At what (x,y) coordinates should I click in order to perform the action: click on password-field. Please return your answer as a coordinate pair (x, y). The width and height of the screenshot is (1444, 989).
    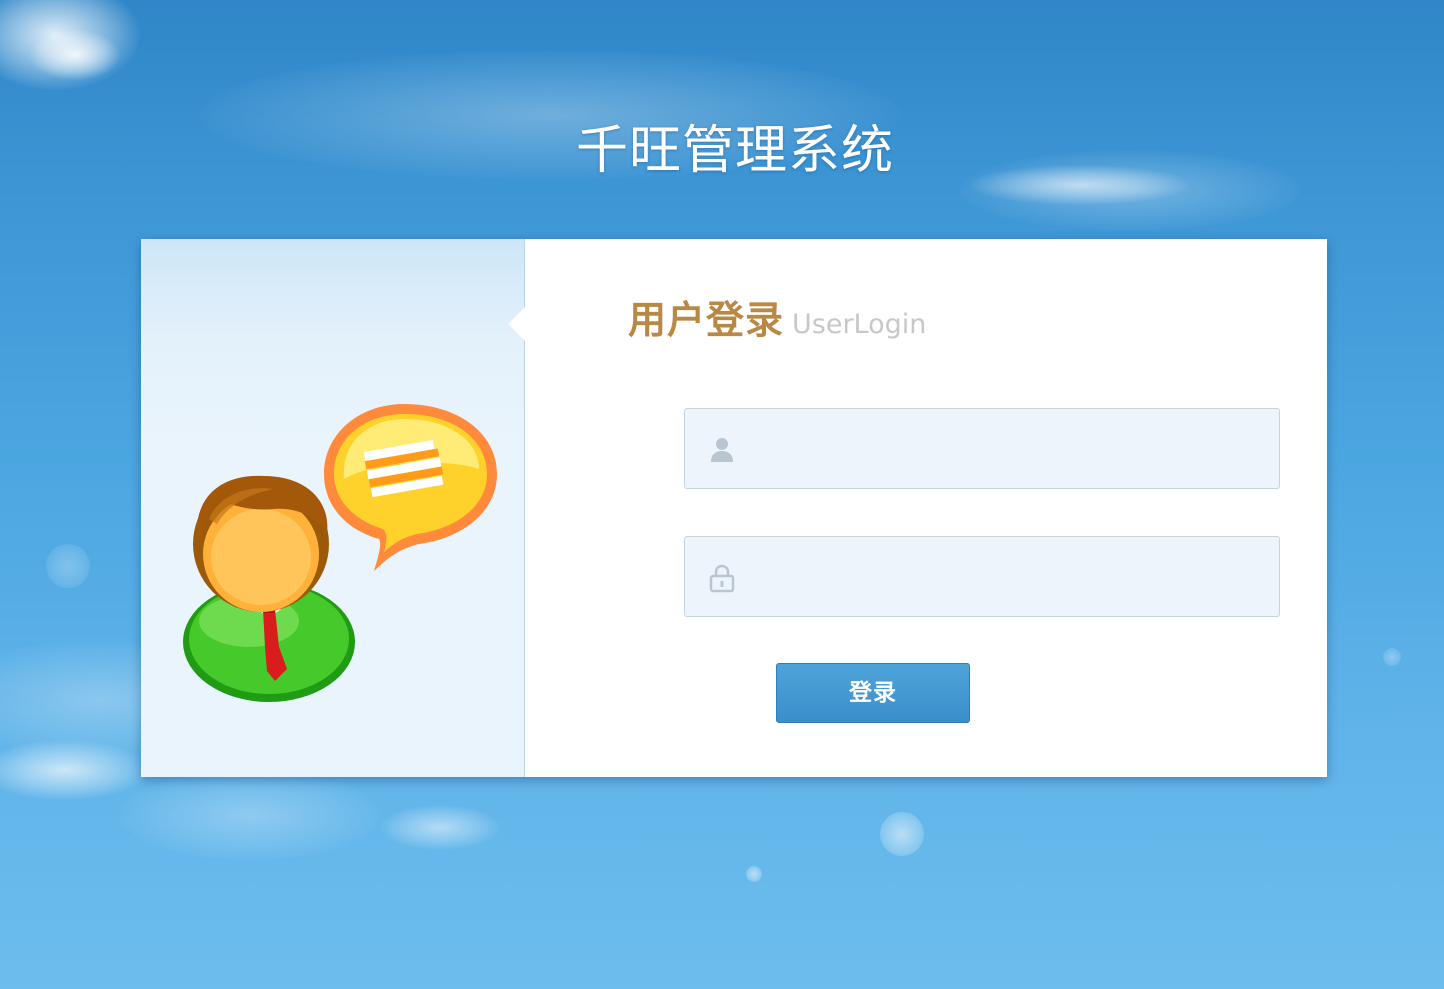
    Looking at the image, I should click on (982, 577).